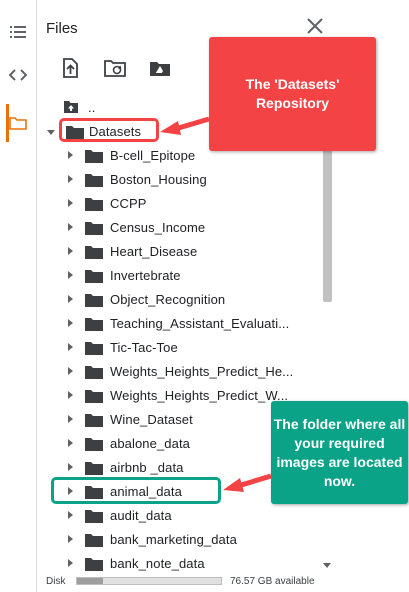 The width and height of the screenshot is (409, 592). I want to click on disk-label: Disk, so click(56, 581).